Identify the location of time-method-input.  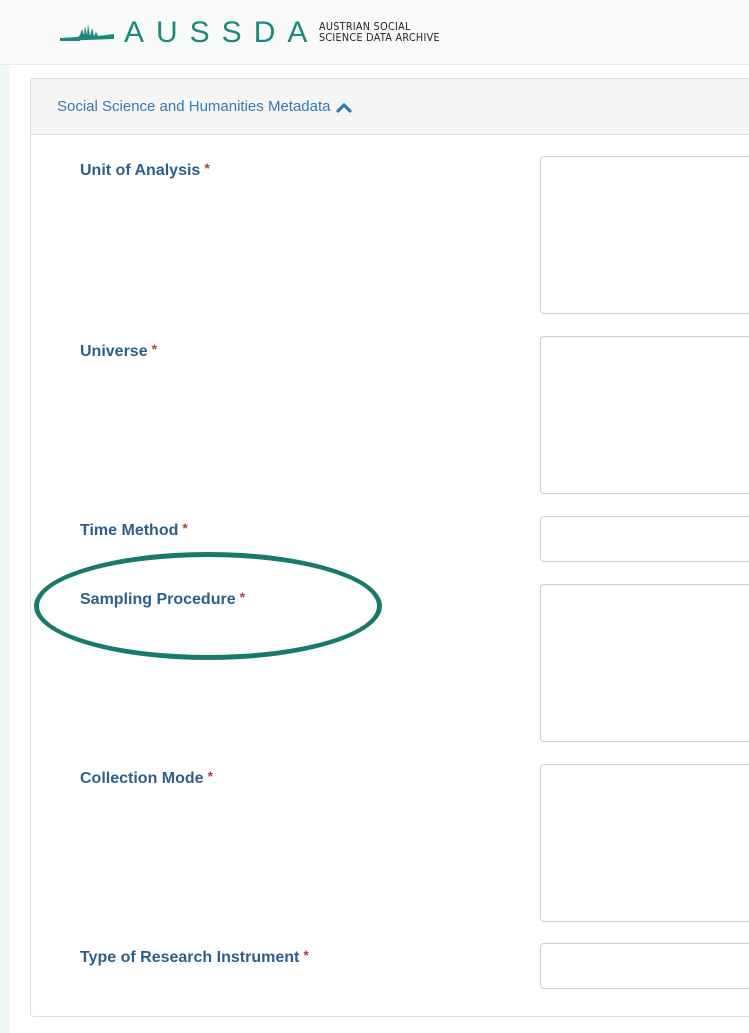
(644, 539).